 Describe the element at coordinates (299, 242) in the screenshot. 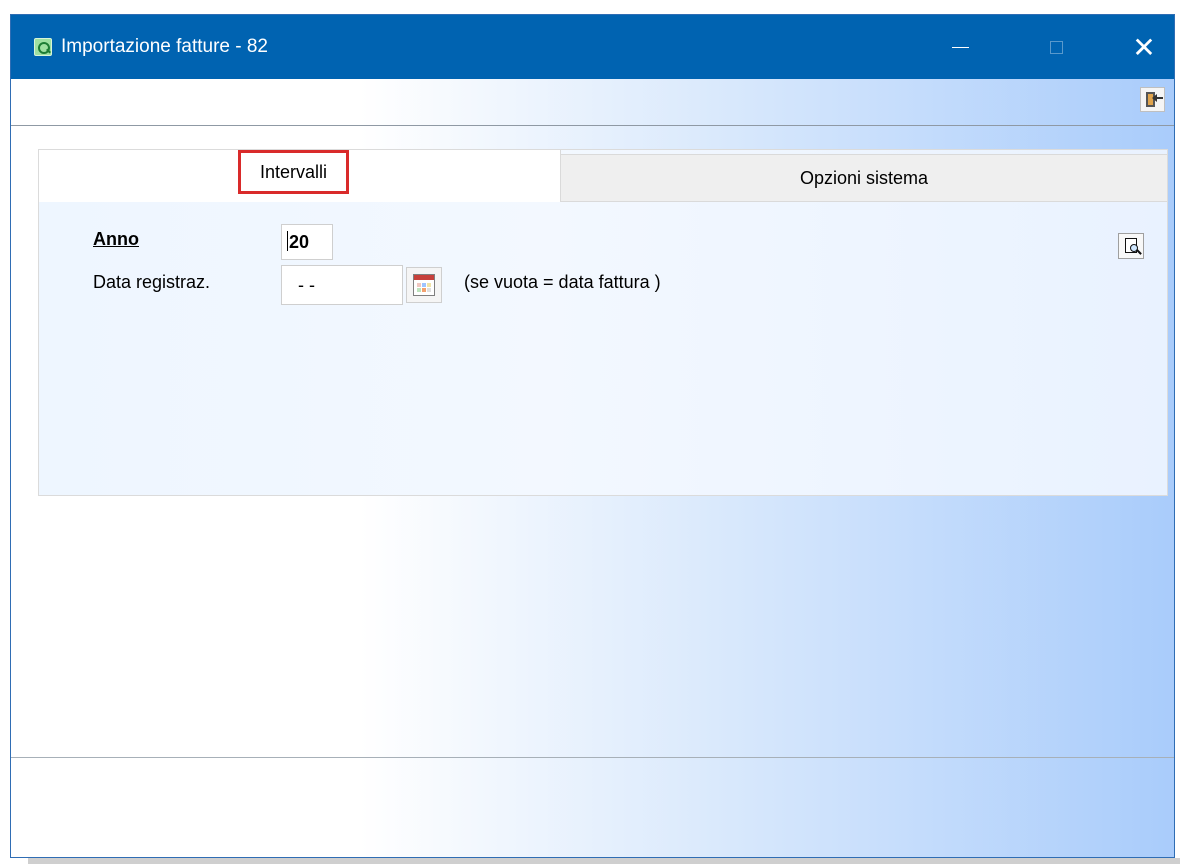

I see `anno-value: 20` at that location.